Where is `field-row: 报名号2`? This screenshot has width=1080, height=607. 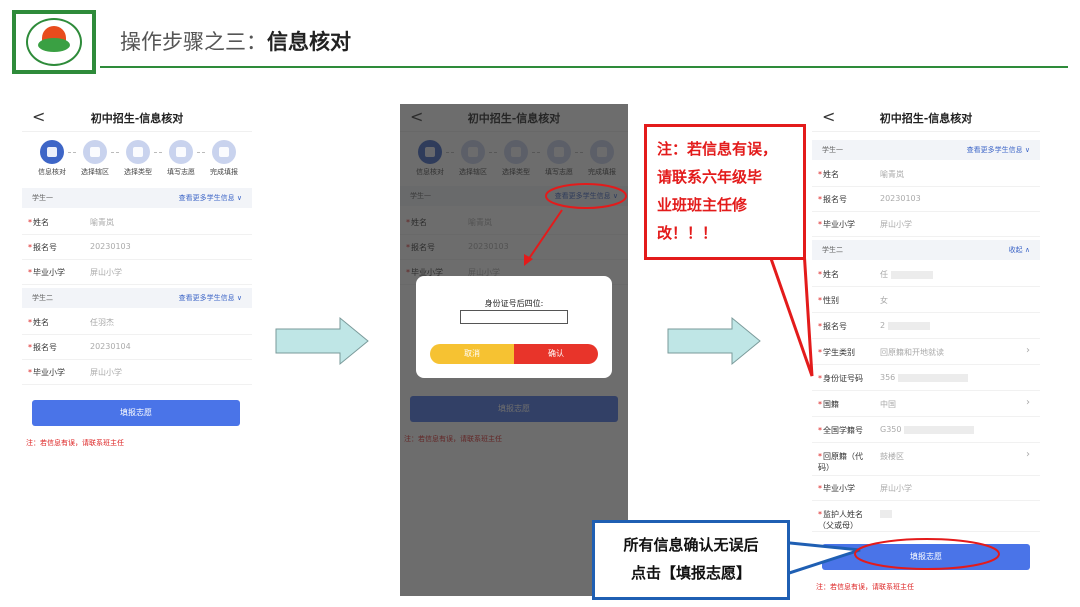 field-row: 报名号2 is located at coordinates (926, 326).